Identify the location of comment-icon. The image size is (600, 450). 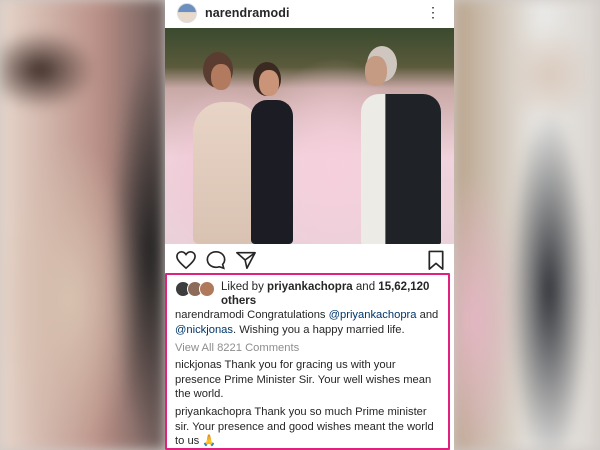
(216, 262).